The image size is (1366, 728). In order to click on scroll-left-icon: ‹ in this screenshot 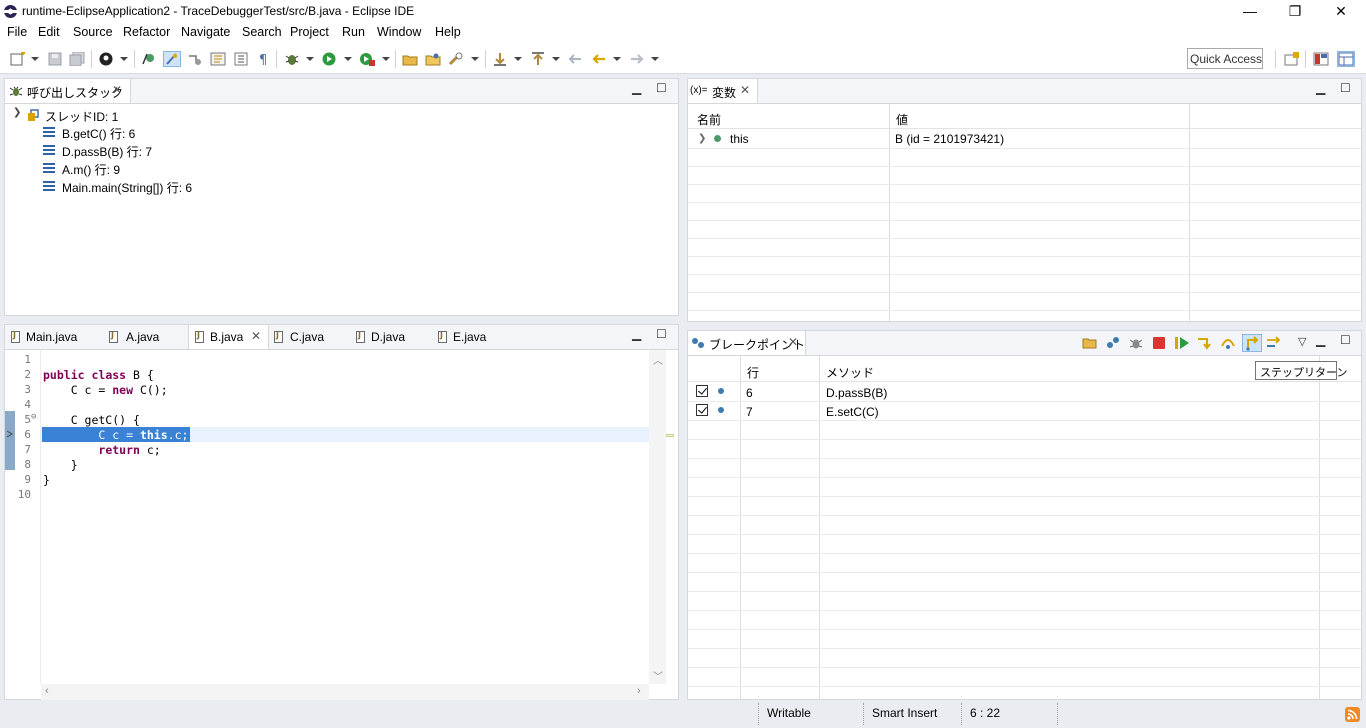, I will do `click(47, 691)`.